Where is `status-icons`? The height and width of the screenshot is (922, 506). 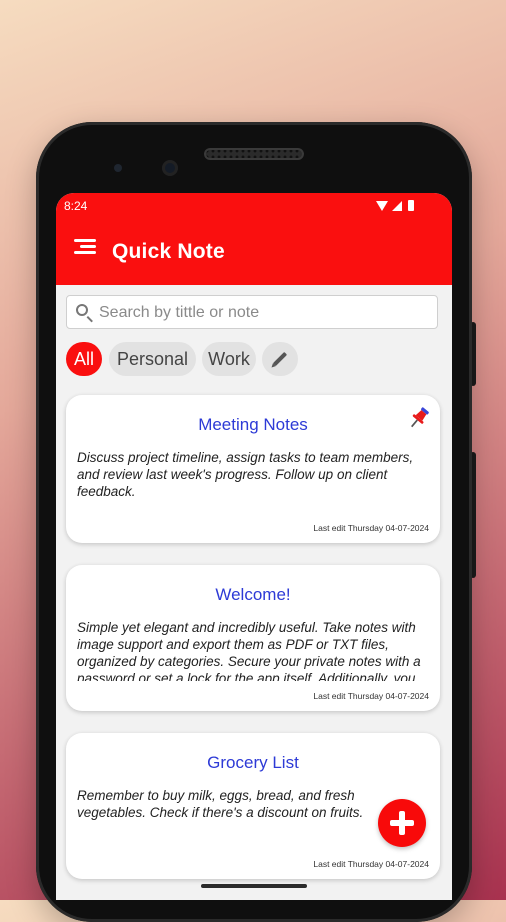
status-icons is located at coordinates (399, 206).